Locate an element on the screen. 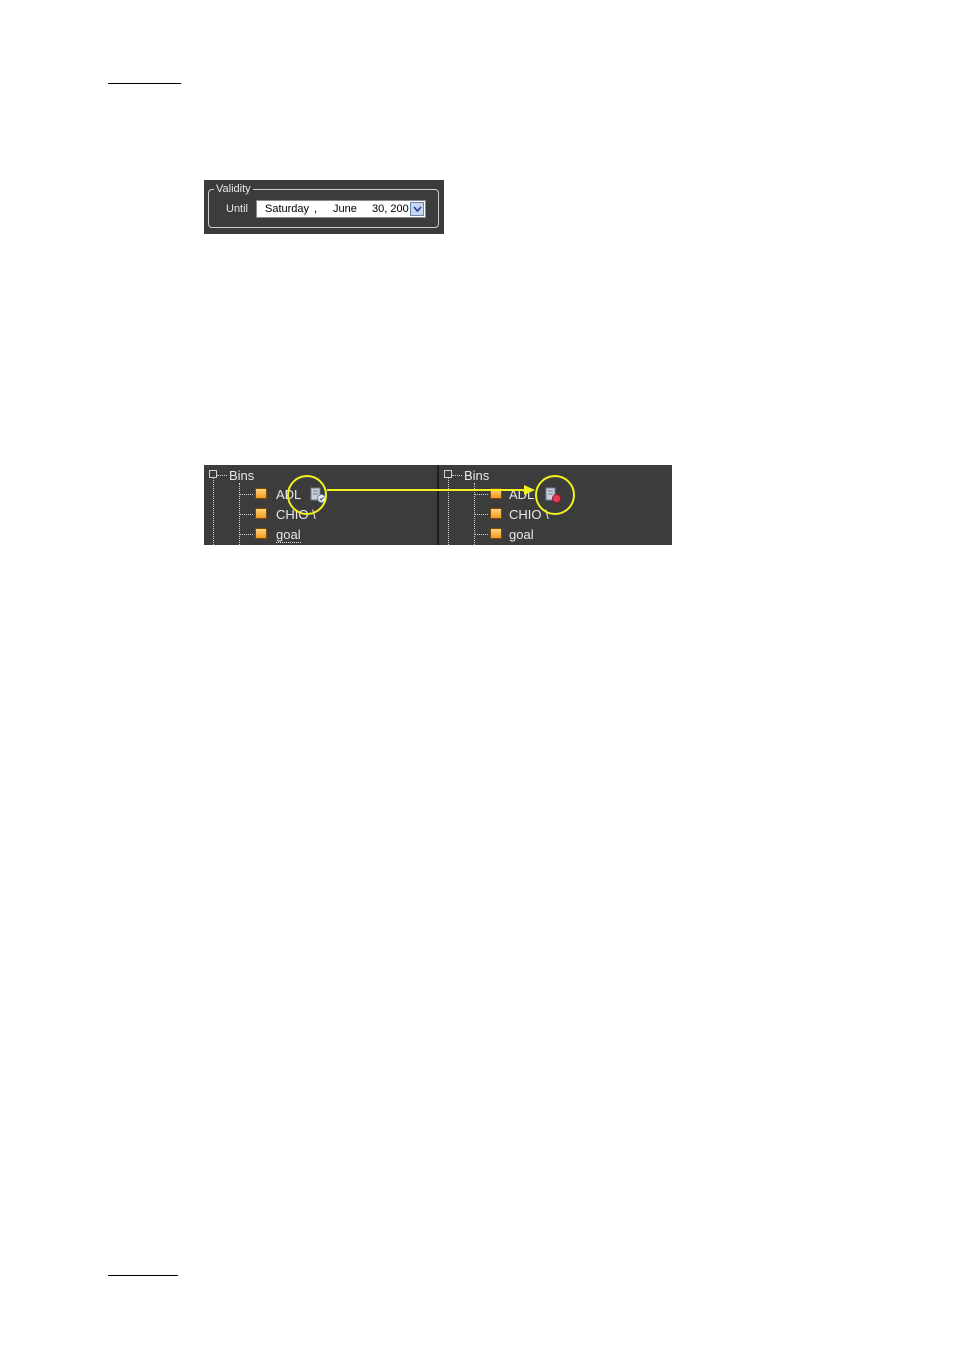 The image size is (954, 1350). validity-group-label: Validity is located at coordinates (233, 189).